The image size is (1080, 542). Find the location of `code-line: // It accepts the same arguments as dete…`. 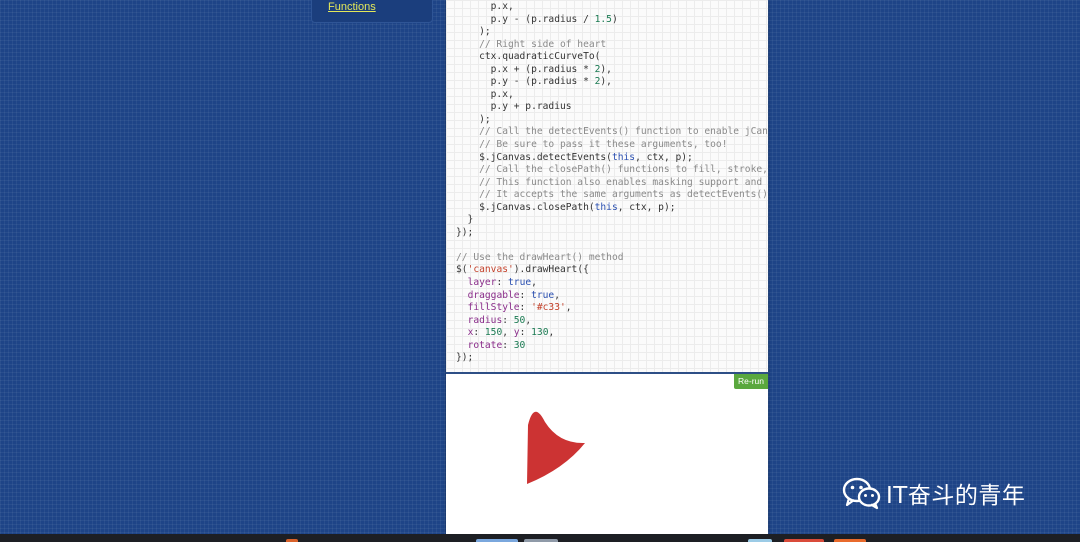

code-line: // It accepts the same arguments as dete… is located at coordinates (612, 195).